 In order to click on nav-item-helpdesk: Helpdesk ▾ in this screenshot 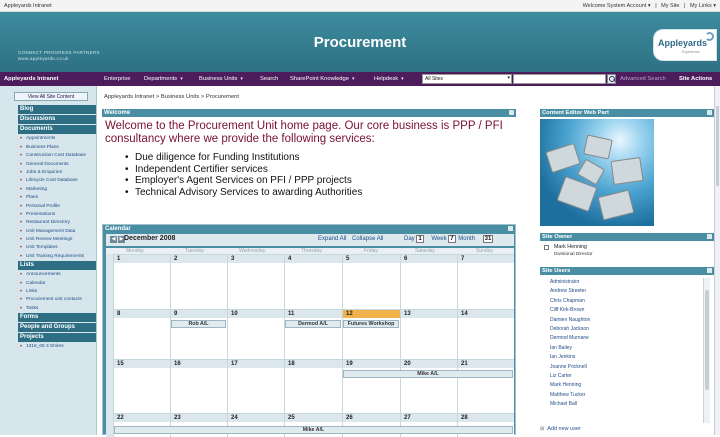, I will do `click(389, 79)`.